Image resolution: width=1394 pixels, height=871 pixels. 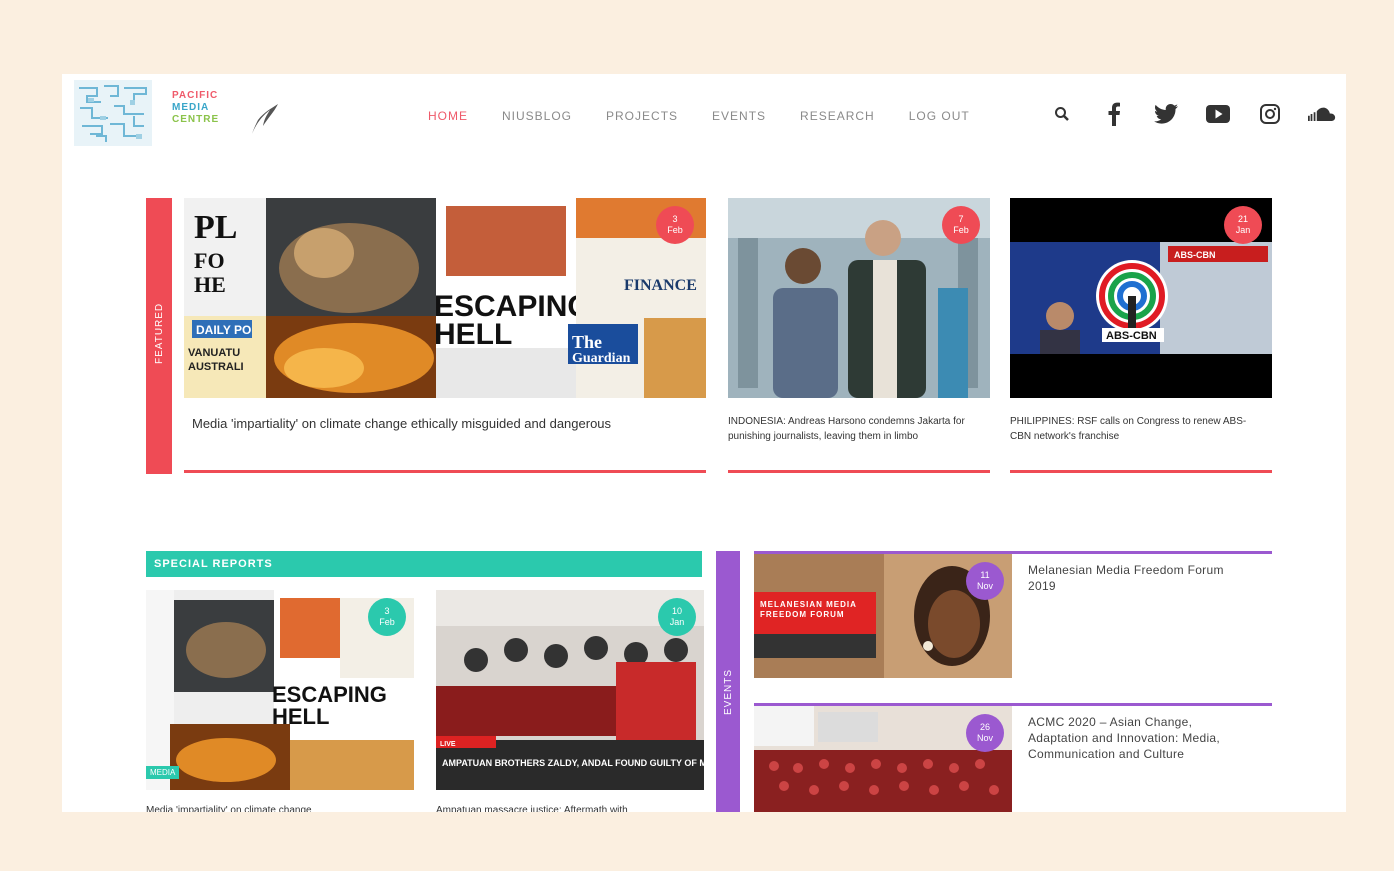 What do you see at coordinates (209, 260) in the screenshot?
I see `svg-text: FO` at bounding box center [209, 260].